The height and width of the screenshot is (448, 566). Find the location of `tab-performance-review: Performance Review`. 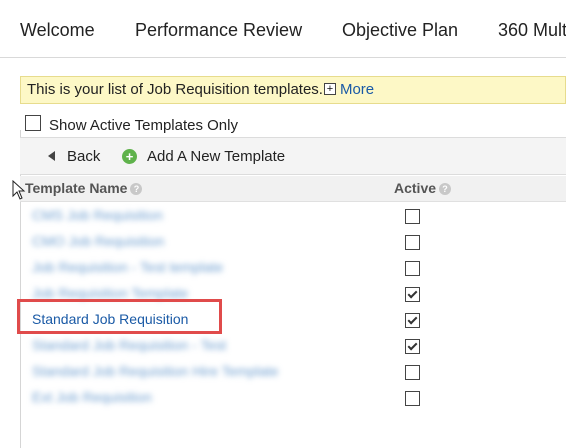

tab-performance-review: Performance Review is located at coordinates (218, 30).